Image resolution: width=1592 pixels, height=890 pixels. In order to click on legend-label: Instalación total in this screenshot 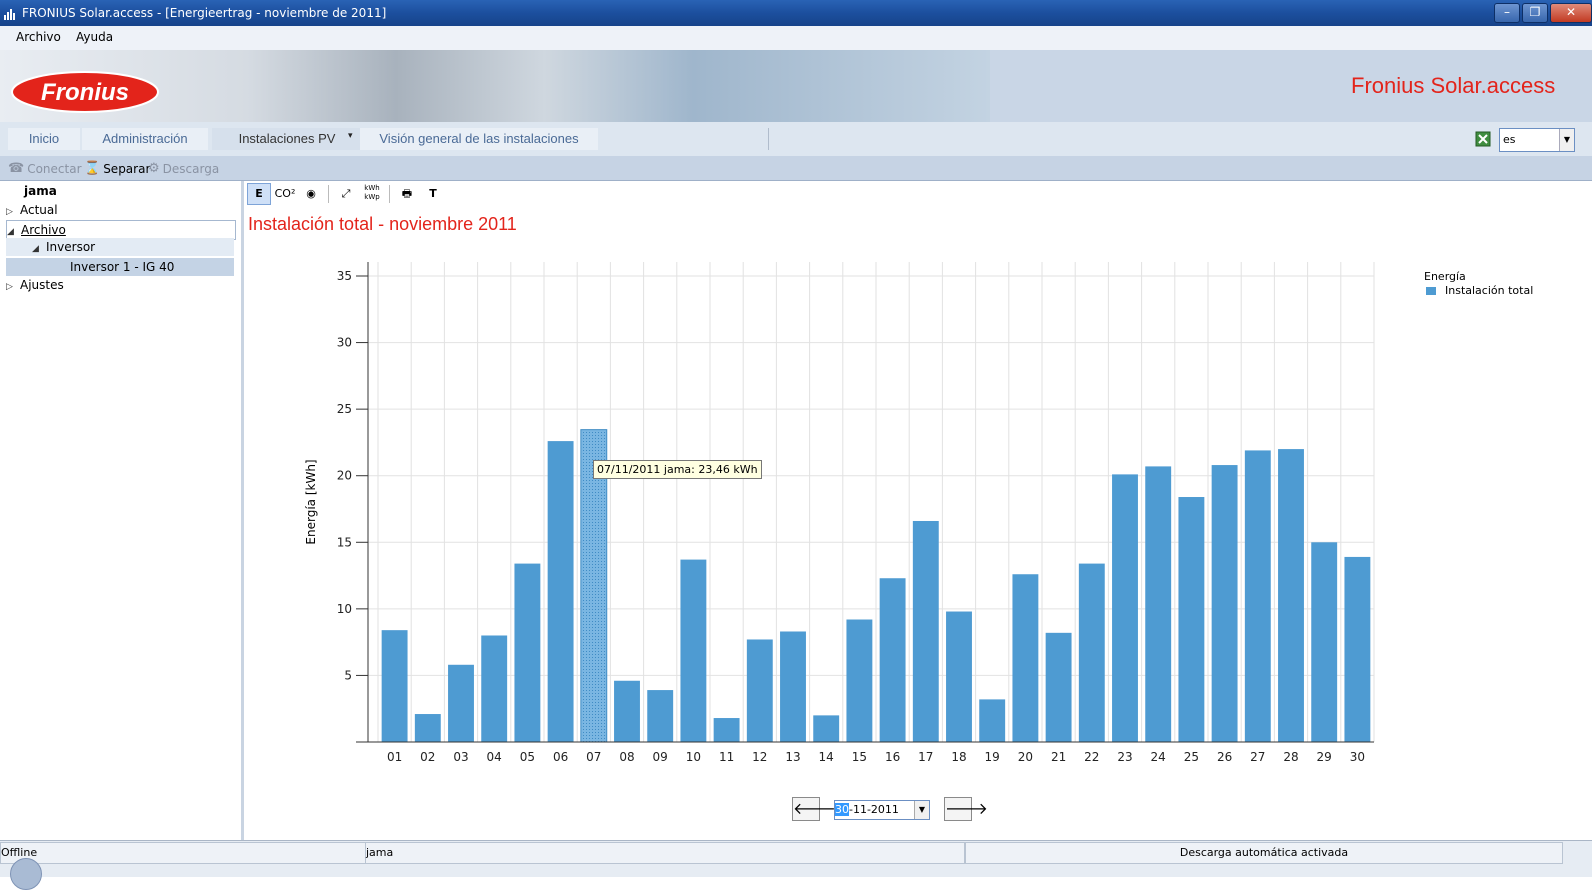, I will do `click(1489, 290)`.